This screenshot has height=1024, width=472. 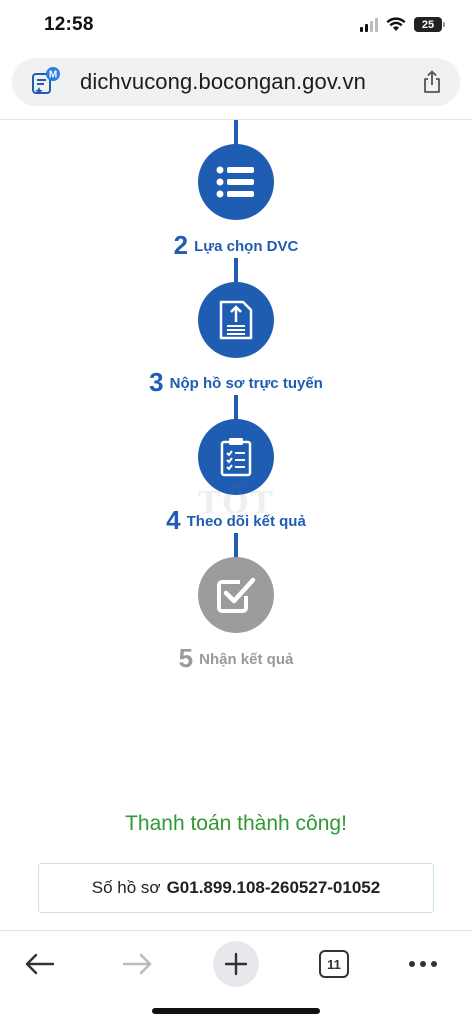 I want to click on battery-icon: 25, so click(x=429, y=24).